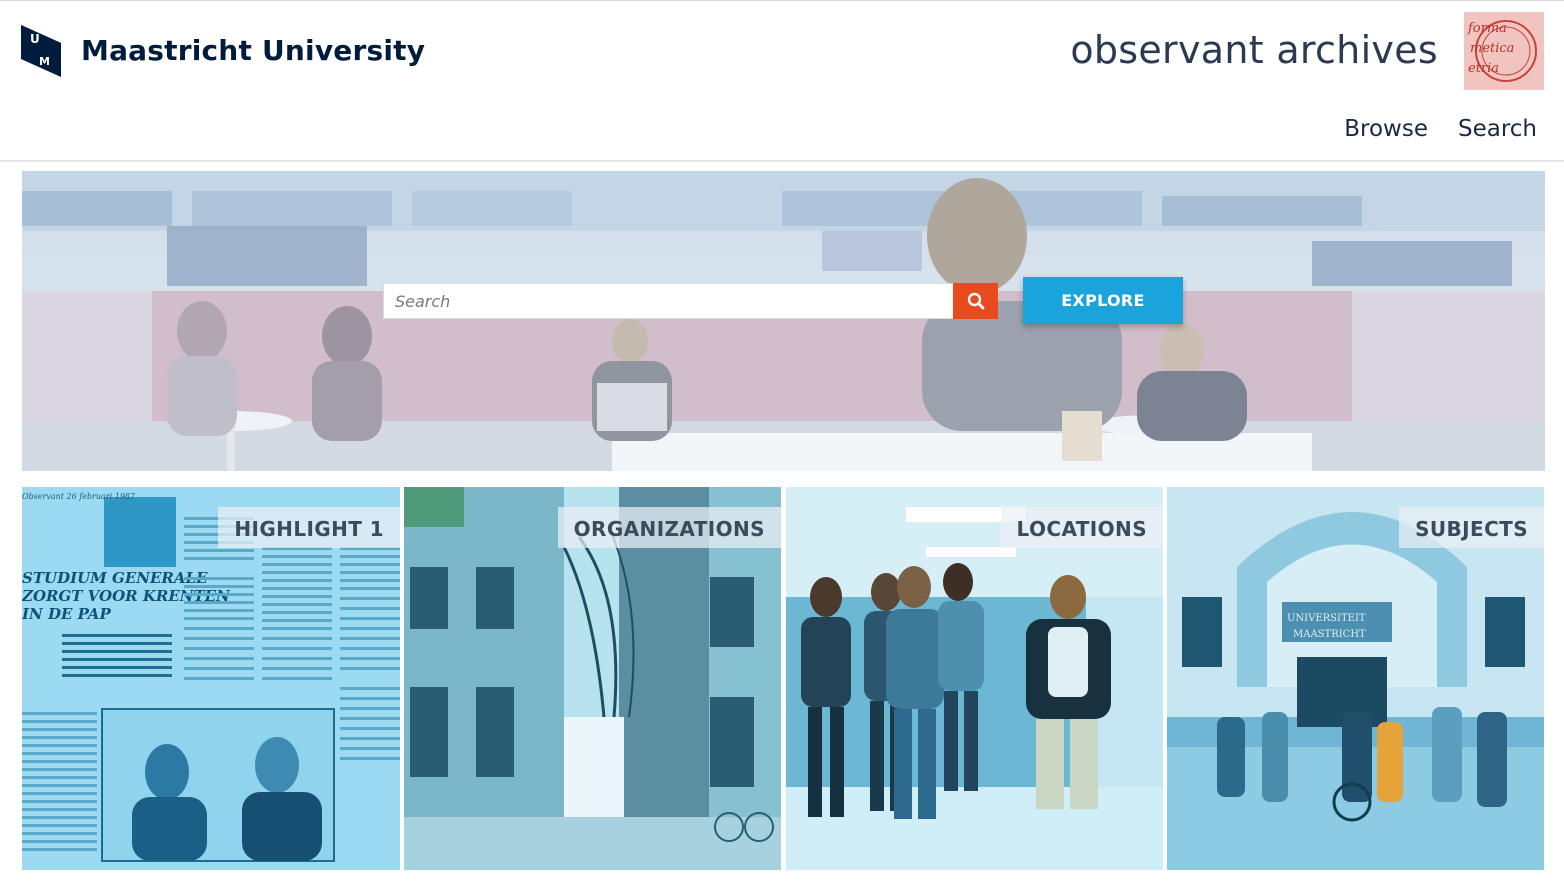  What do you see at coordinates (35, 39) in the screenshot?
I see `svg-text: U` at bounding box center [35, 39].